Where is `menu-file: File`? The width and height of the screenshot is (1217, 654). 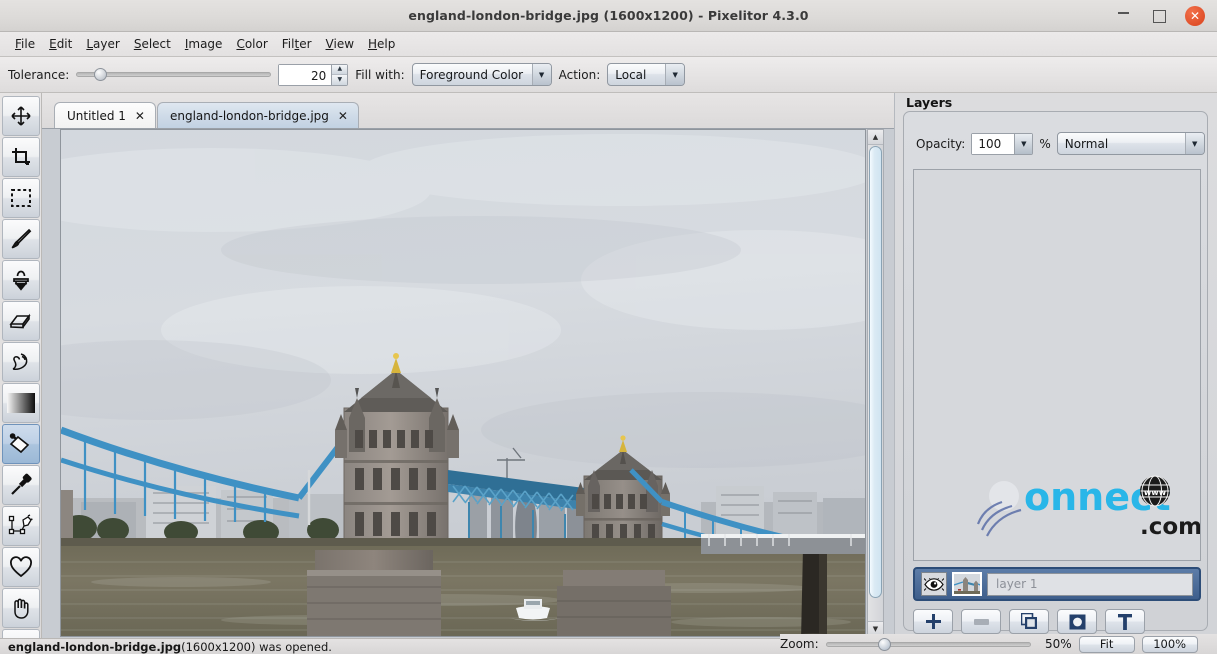 menu-file: File is located at coordinates (25, 44).